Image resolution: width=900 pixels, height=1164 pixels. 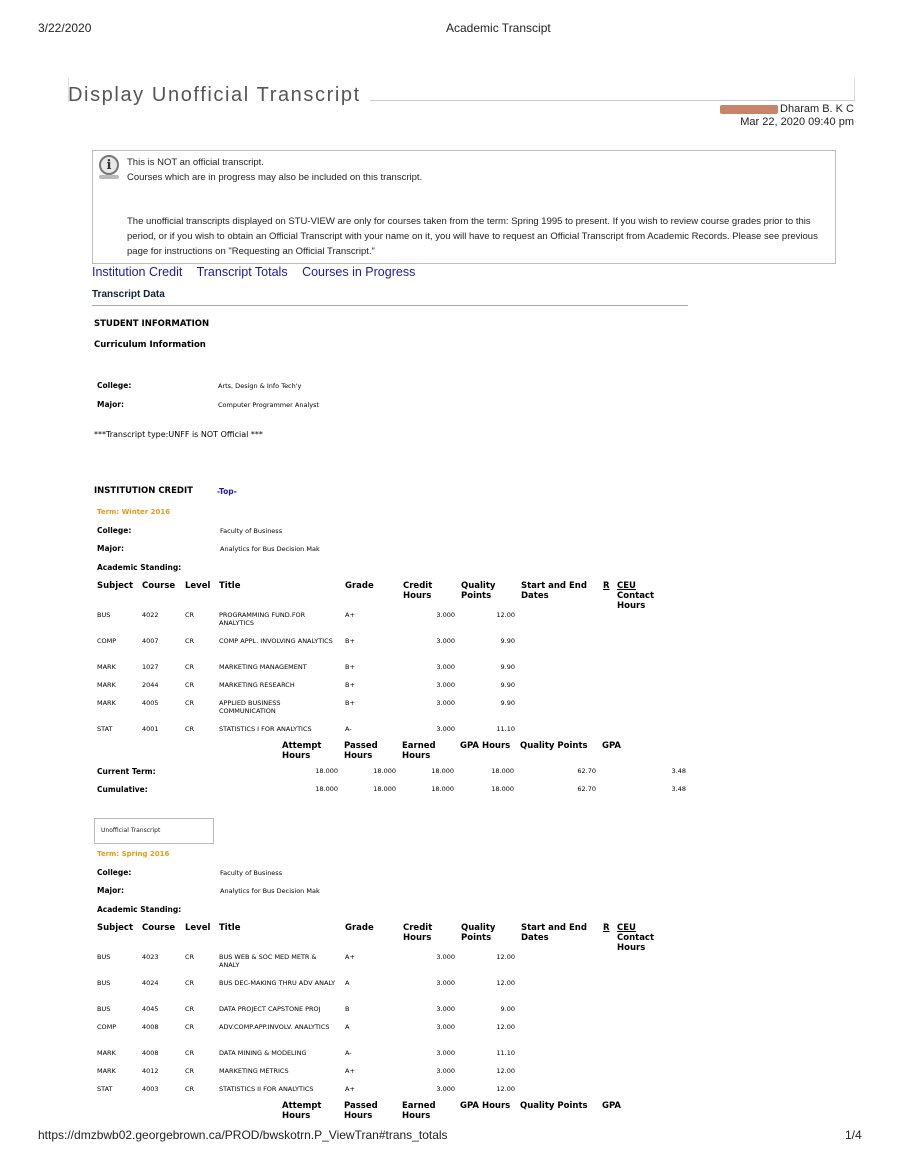 What do you see at coordinates (251, 873) in the screenshot?
I see `term-college: Faculty of Business` at bounding box center [251, 873].